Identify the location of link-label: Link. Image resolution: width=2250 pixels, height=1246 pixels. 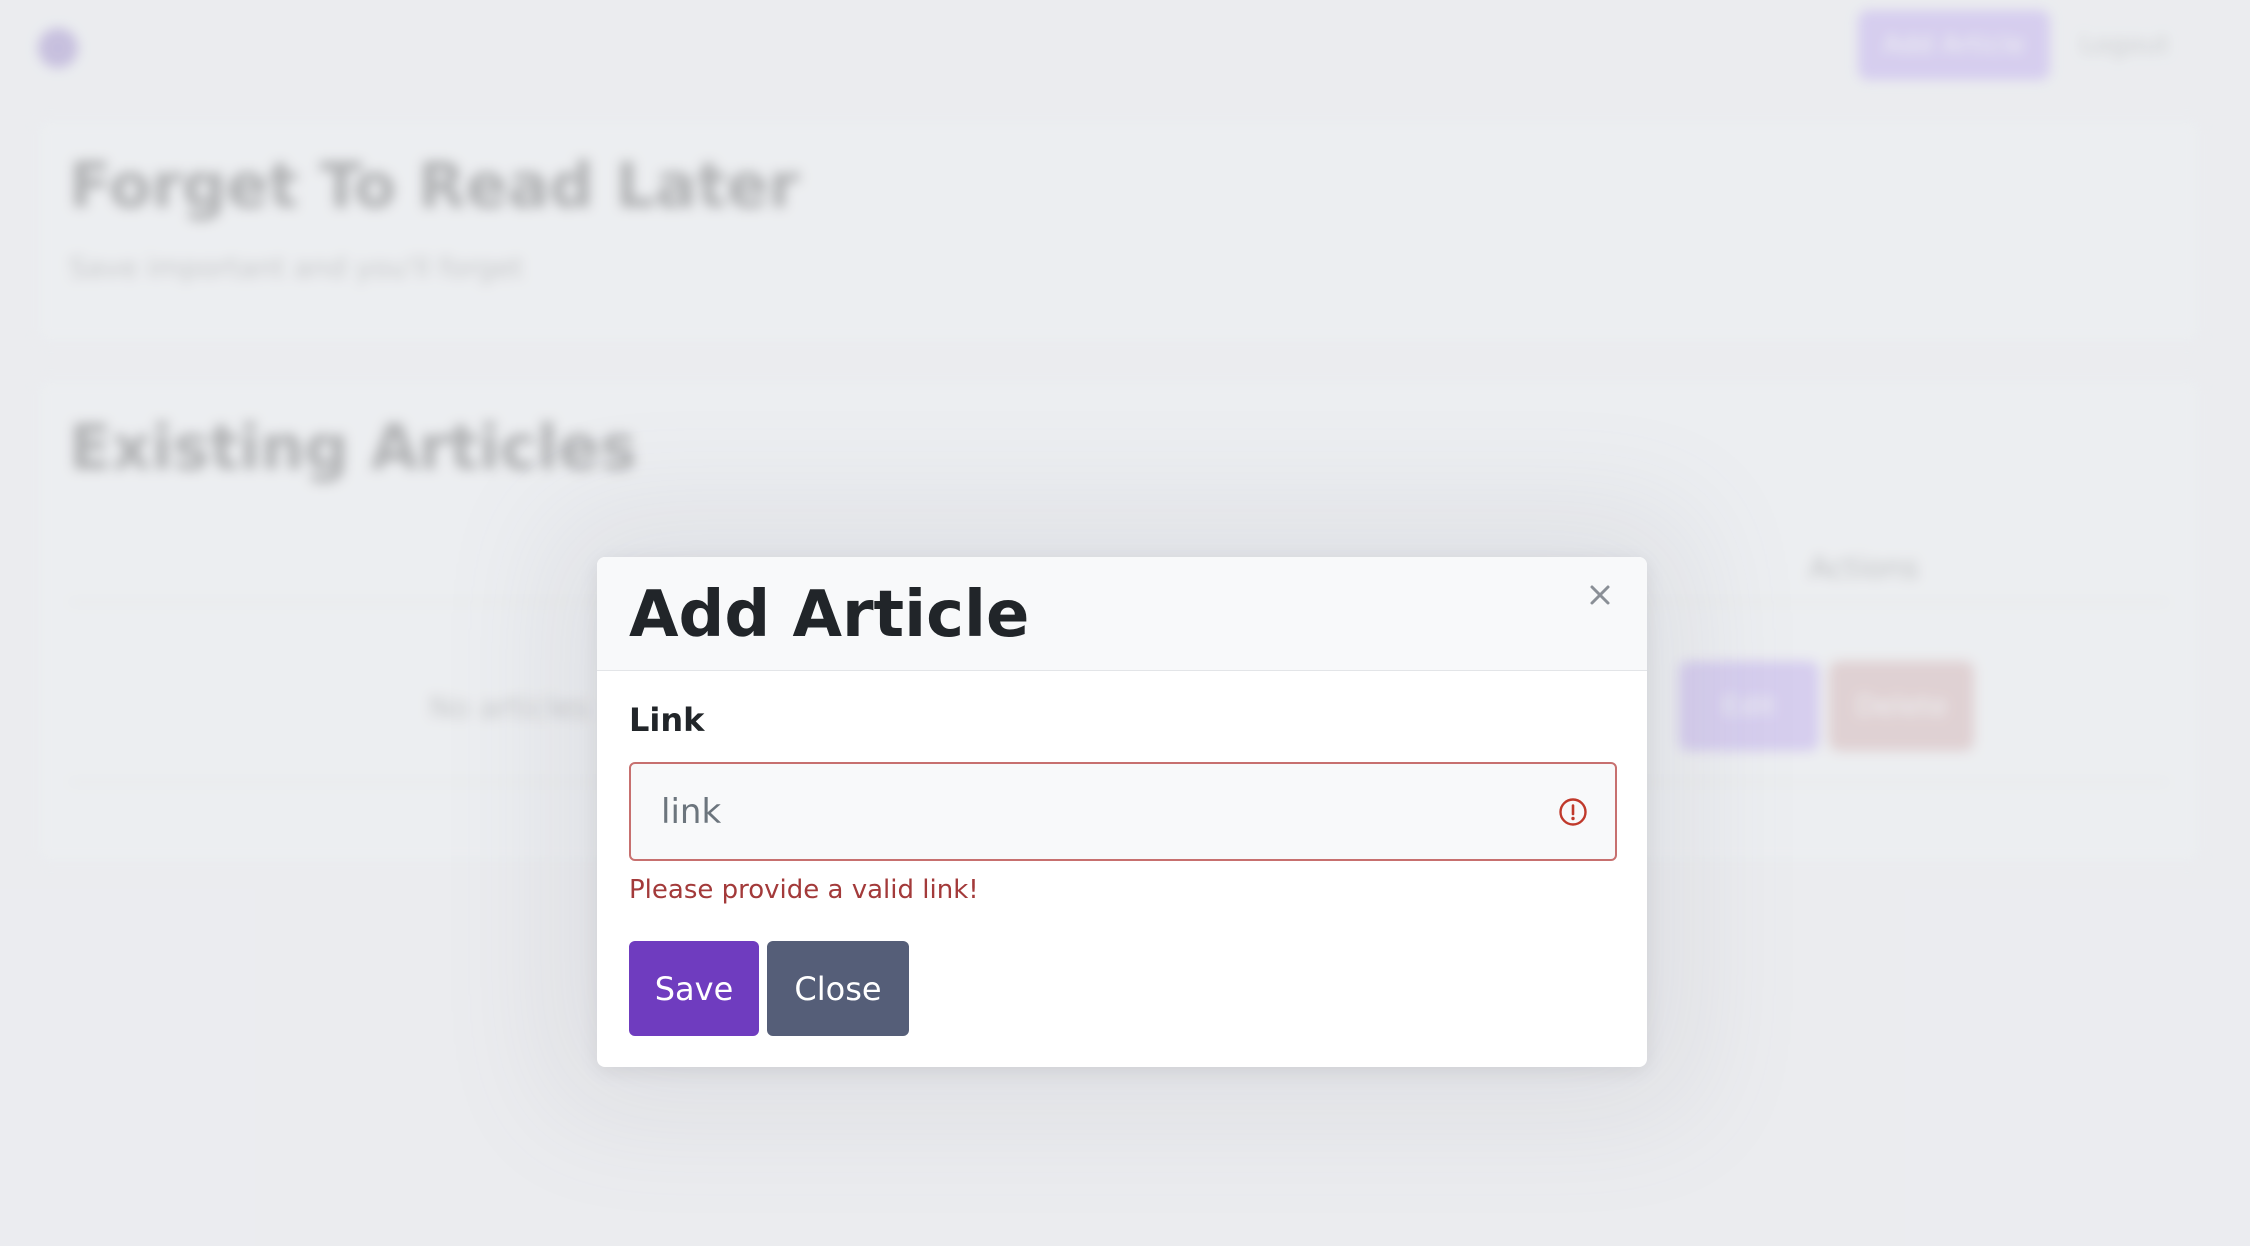
(667, 720).